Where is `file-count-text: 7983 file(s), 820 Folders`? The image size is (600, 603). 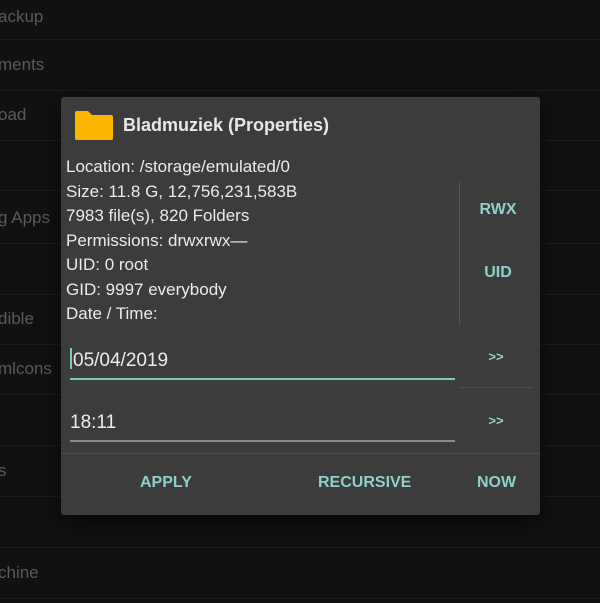 file-count-text: 7983 file(s), 820 Folders is located at coordinates (158, 215).